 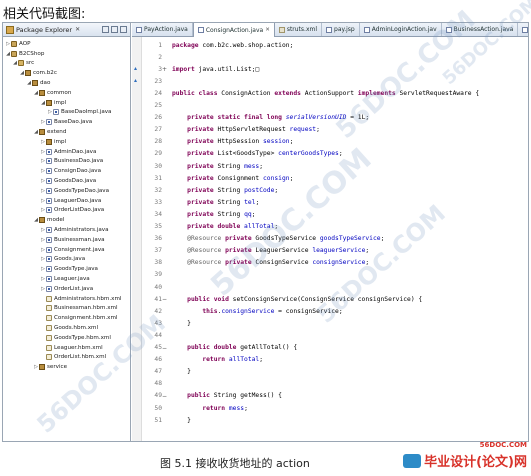 I want to click on editor-tab: pay.jsp, so click(x=341, y=29).